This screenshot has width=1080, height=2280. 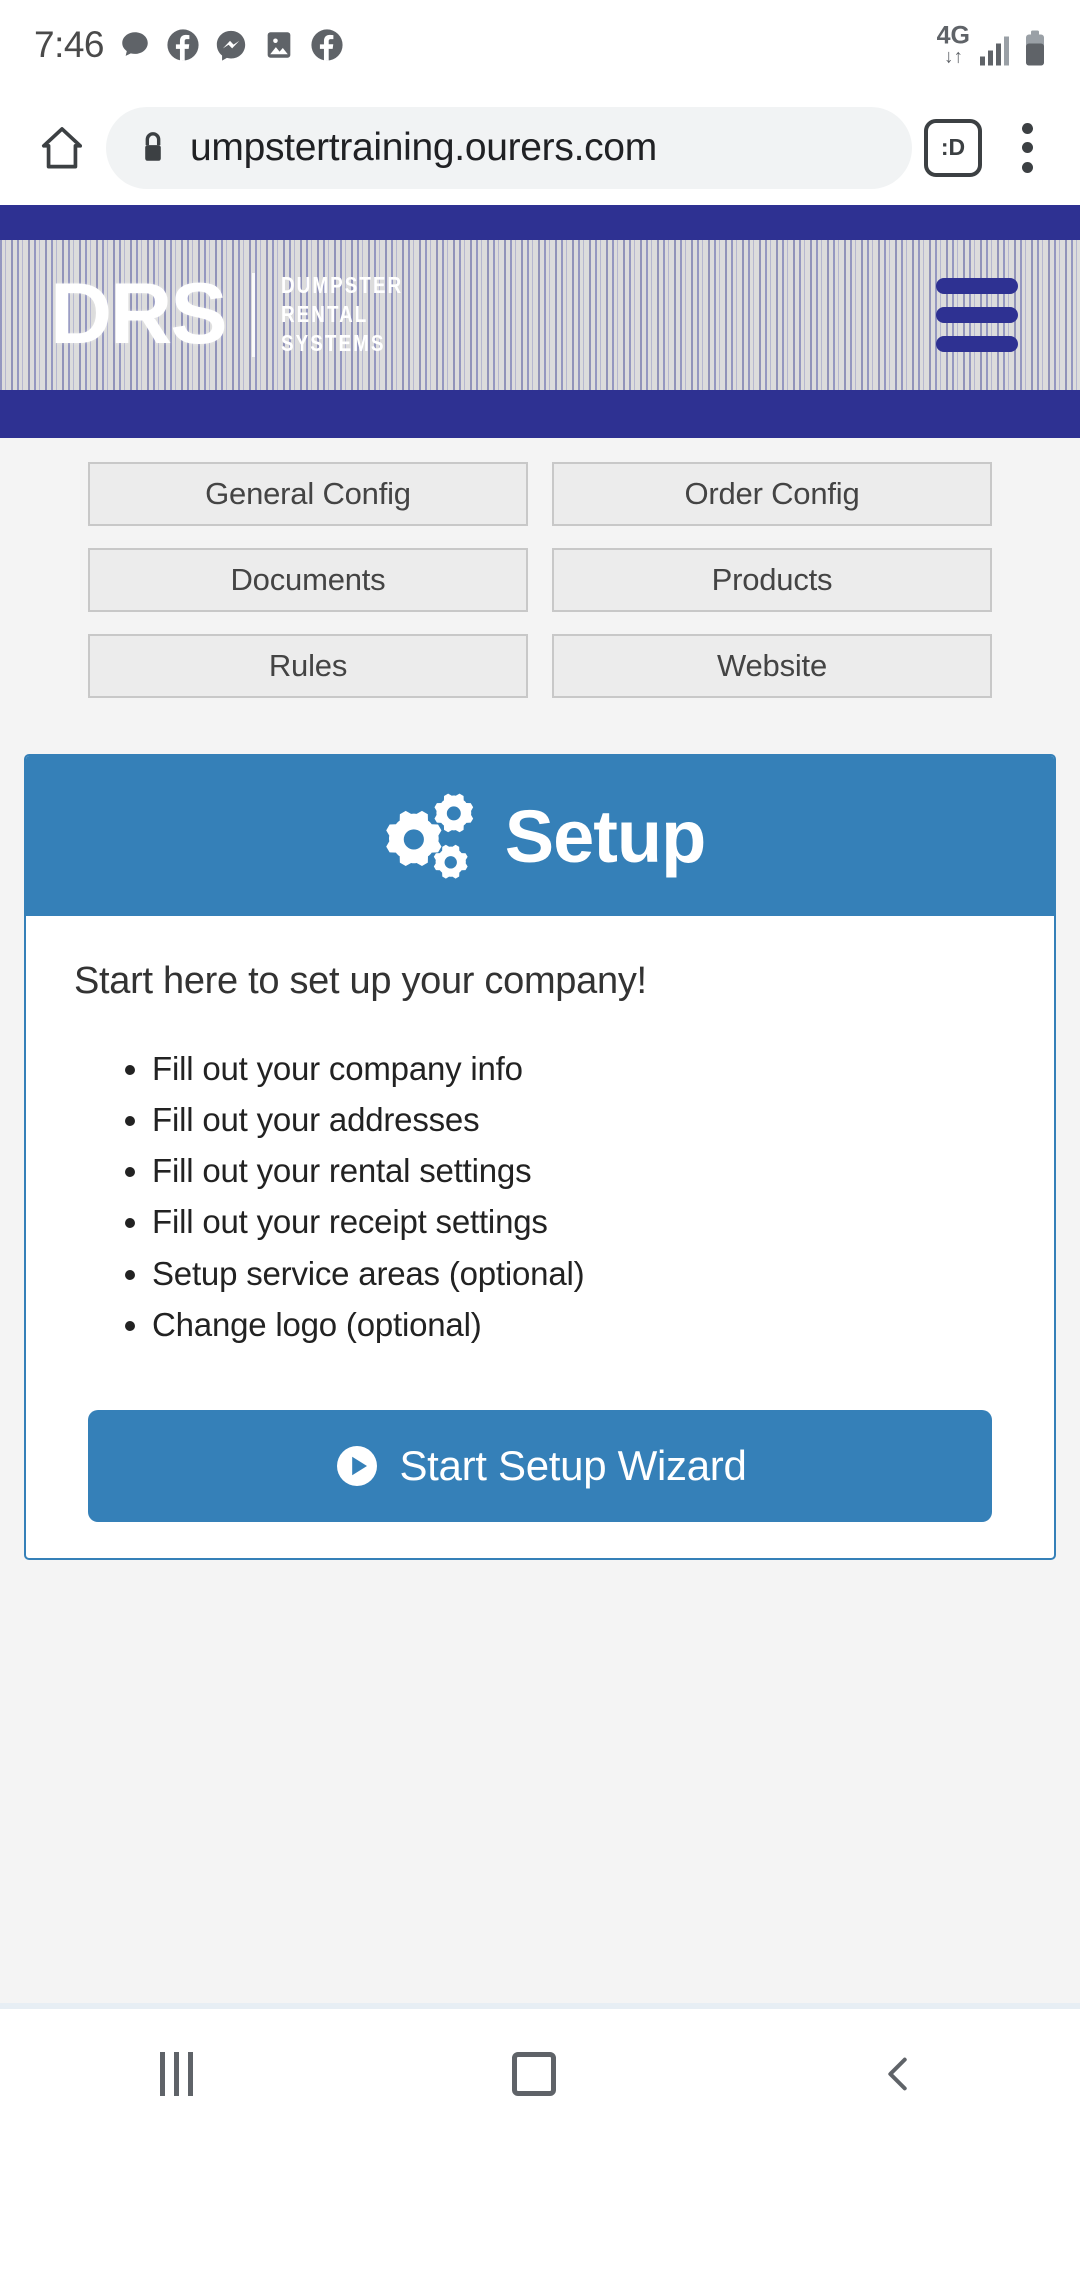 I want to click on battery-icon, so click(x=1035, y=48).